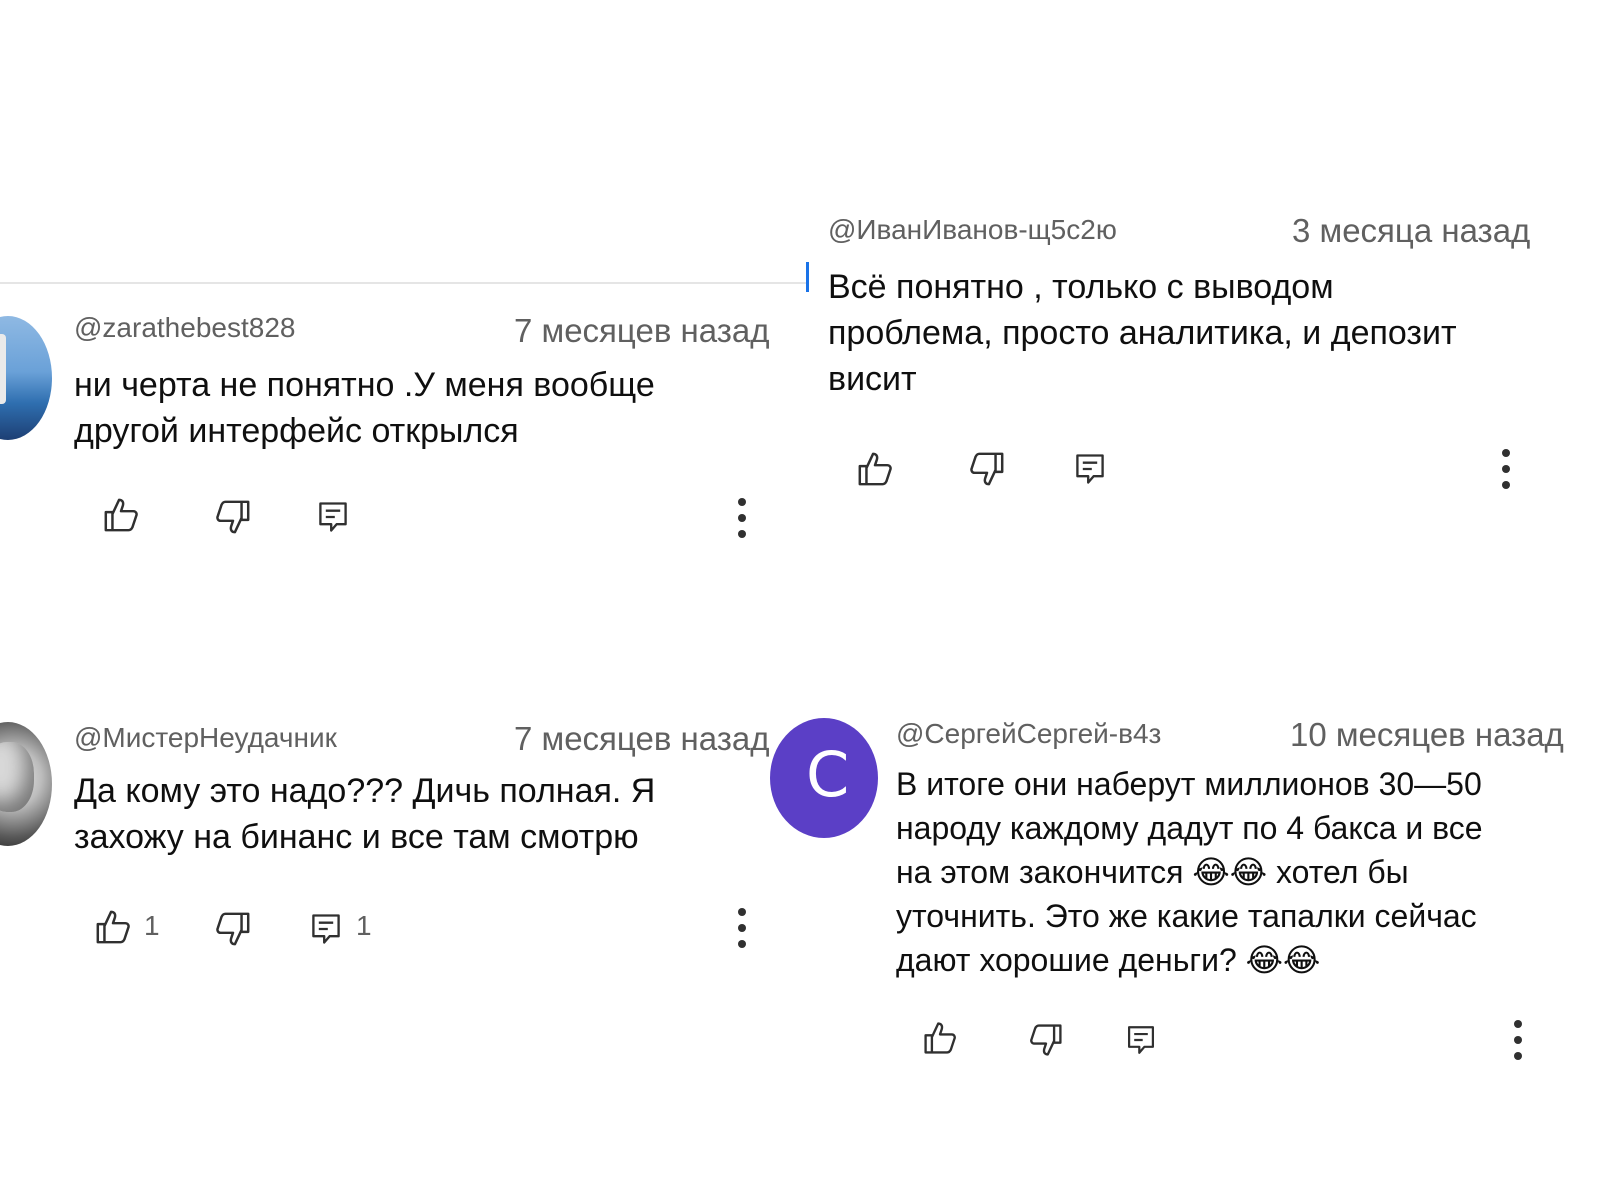 This screenshot has height=1200, width=1600. Describe the element at coordinates (972, 230) in the screenshot. I see `comment-username: @ИванИванов-щ5с2ю` at that location.